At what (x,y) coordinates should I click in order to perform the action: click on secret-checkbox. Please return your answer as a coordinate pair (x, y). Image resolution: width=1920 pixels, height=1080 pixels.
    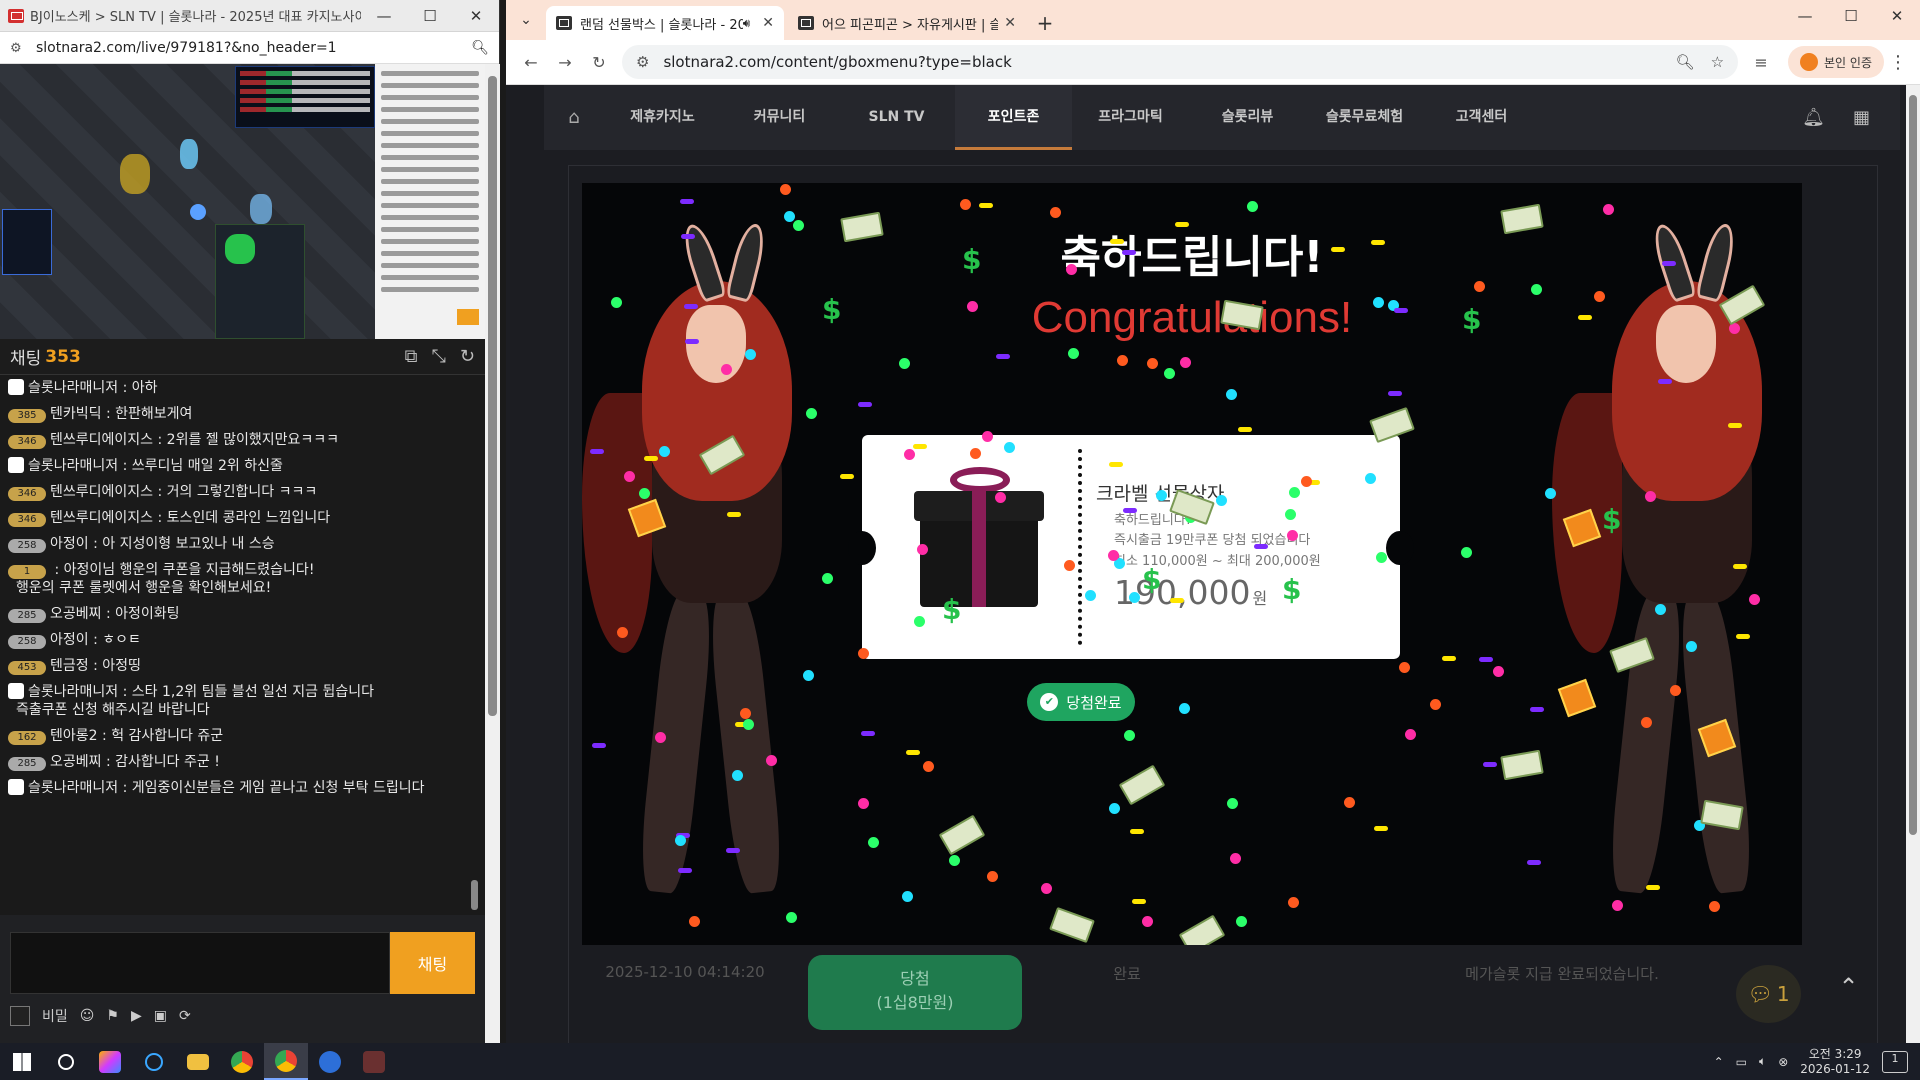
    Looking at the image, I should click on (20, 1016).